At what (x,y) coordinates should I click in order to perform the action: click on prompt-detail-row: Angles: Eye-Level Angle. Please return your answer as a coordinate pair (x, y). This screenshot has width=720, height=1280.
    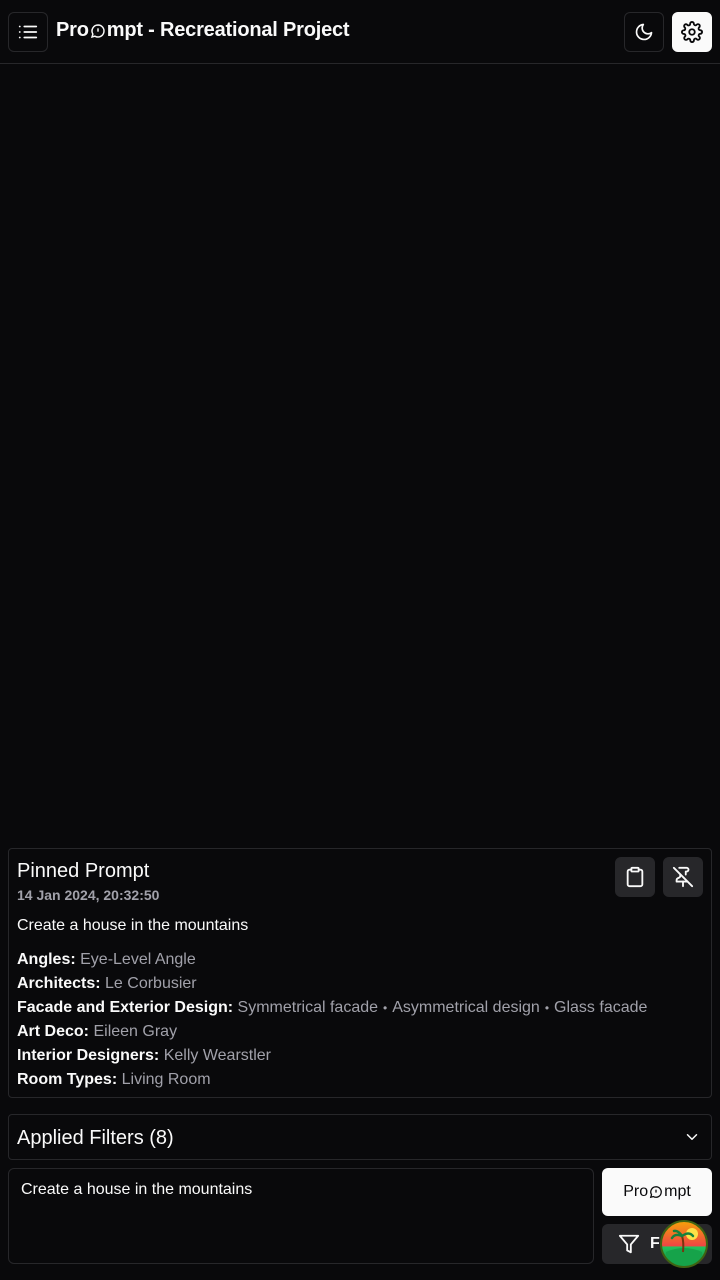
    Looking at the image, I should click on (362, 960).